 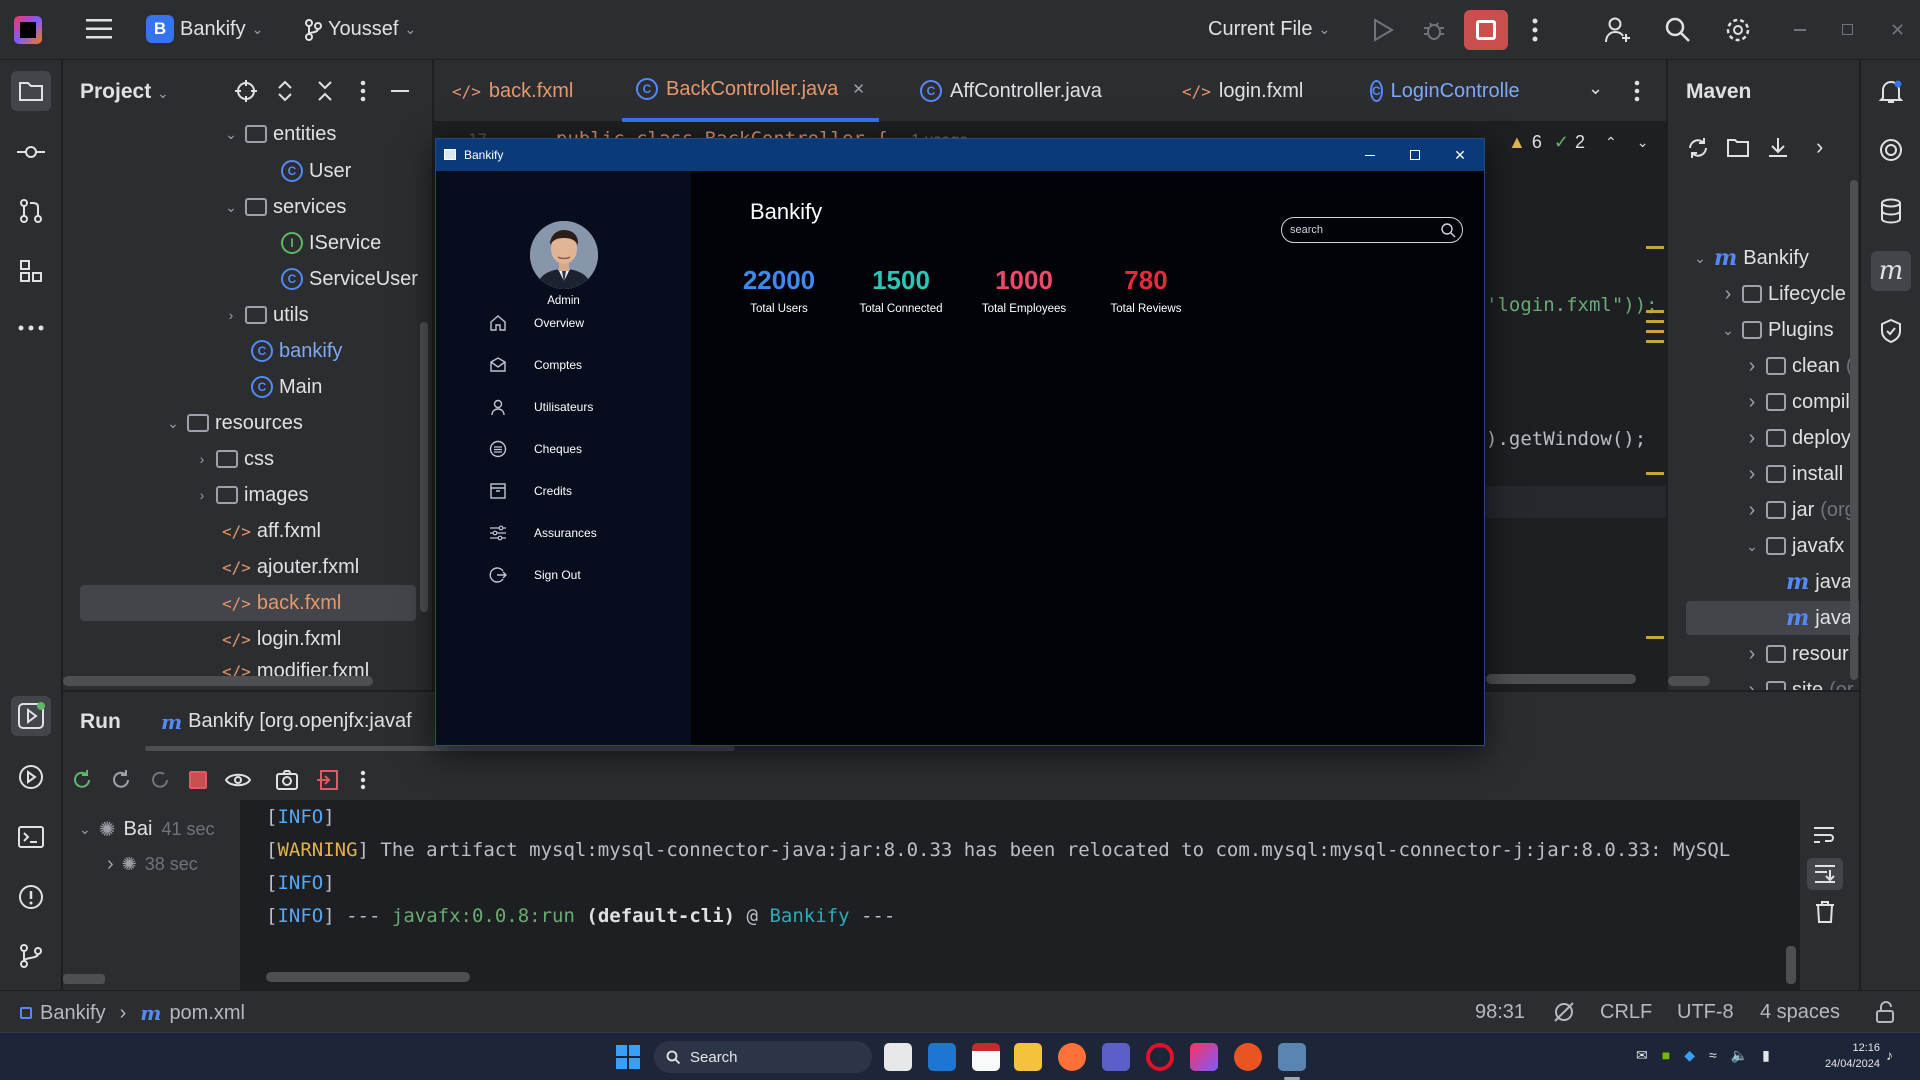 I want to click on maven-icon: m, so click(x=1891, y=271).